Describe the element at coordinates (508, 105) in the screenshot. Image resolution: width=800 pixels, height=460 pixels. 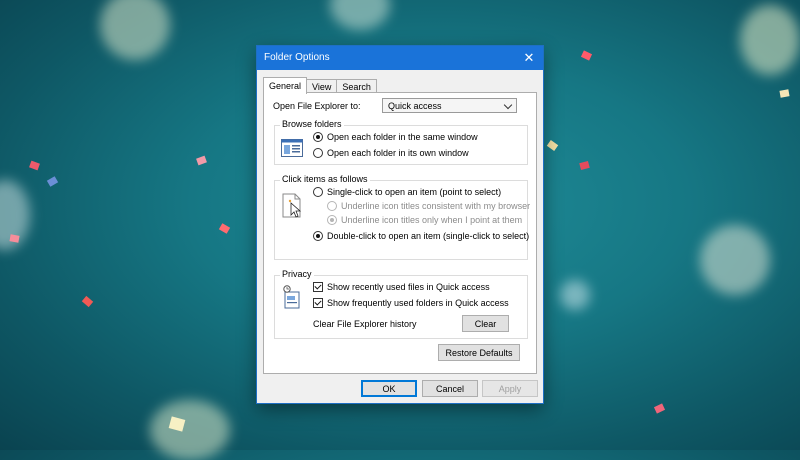
I see `chevron-down-icon` at that location.